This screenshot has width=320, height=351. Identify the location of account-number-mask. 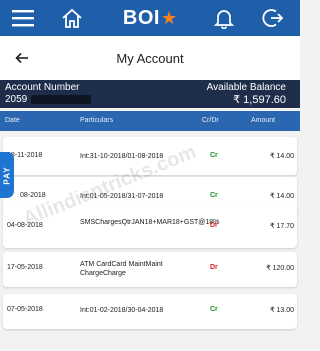
(61, 99).